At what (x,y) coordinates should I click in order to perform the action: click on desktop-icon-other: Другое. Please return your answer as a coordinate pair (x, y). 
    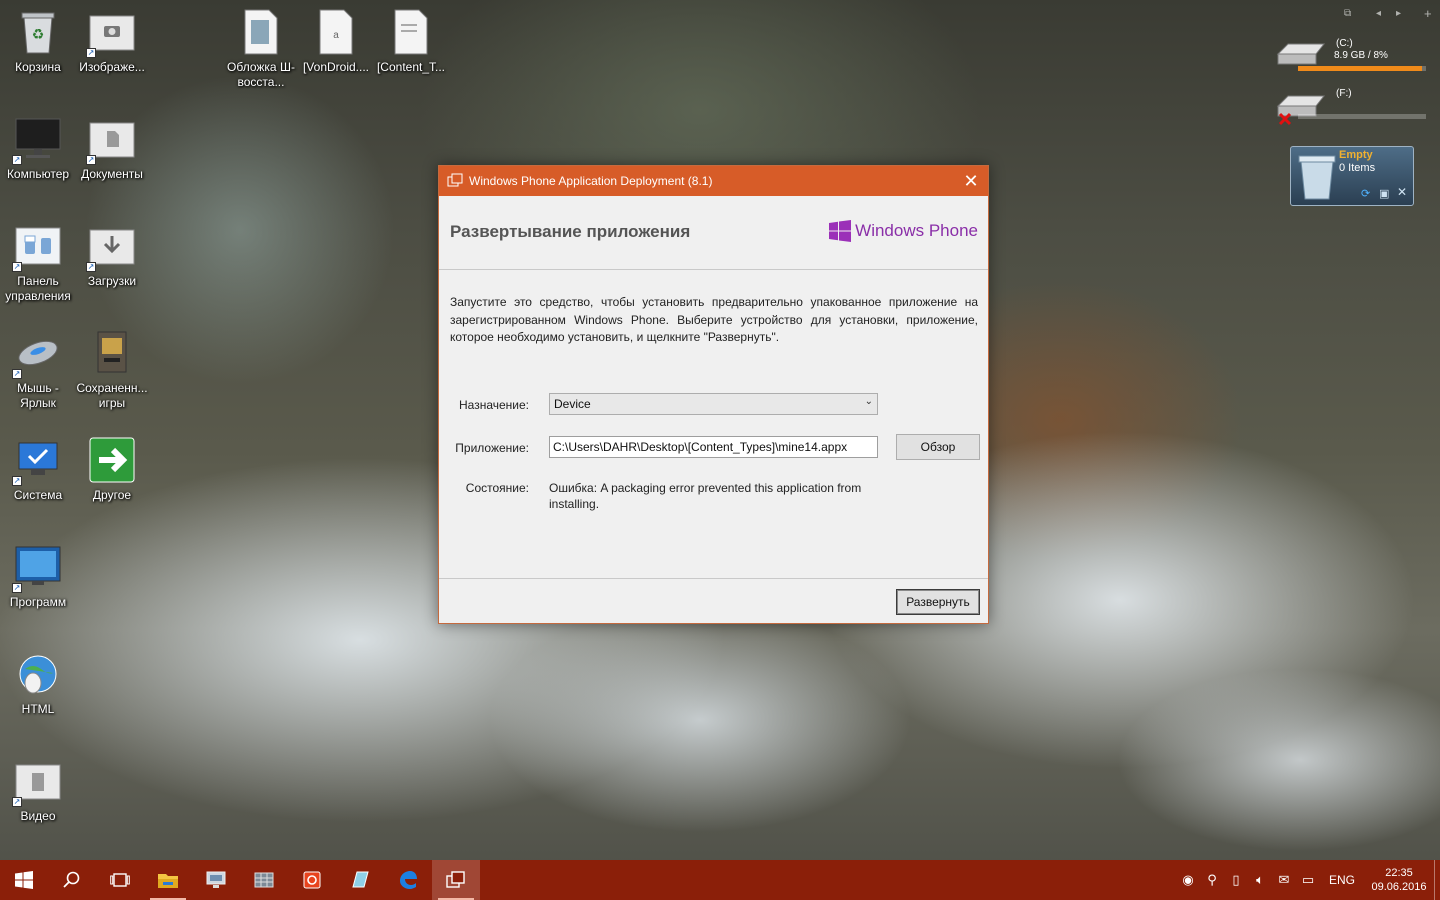
    Looking at the image, I should click on (112, 469).